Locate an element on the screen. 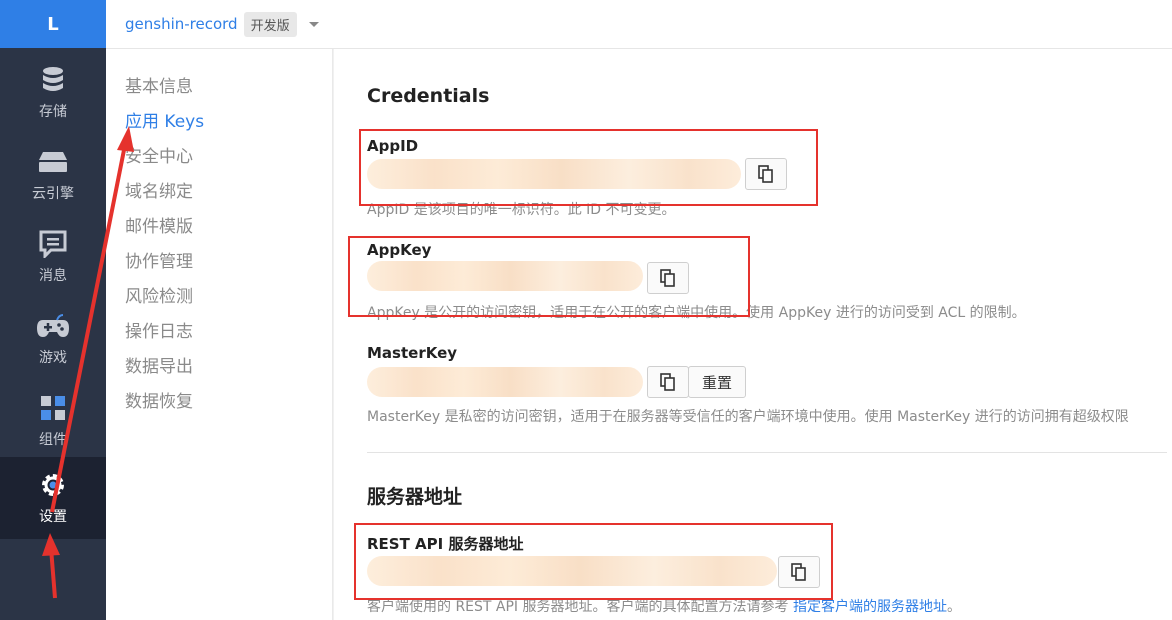 This screenshot has width=1172, height=620. arrow-to-app-keys is located at coordinates (92, 319).